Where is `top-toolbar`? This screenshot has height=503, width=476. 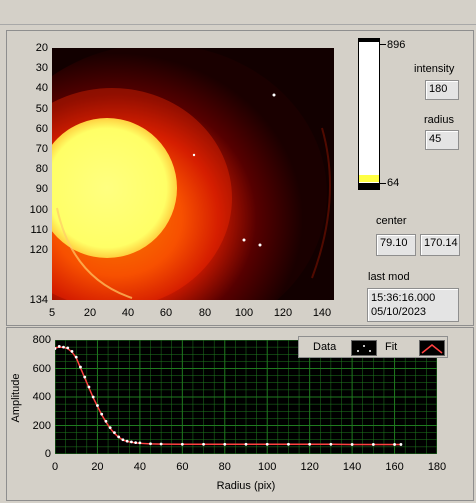
top-toolbar is located at coordinates (238, 12).